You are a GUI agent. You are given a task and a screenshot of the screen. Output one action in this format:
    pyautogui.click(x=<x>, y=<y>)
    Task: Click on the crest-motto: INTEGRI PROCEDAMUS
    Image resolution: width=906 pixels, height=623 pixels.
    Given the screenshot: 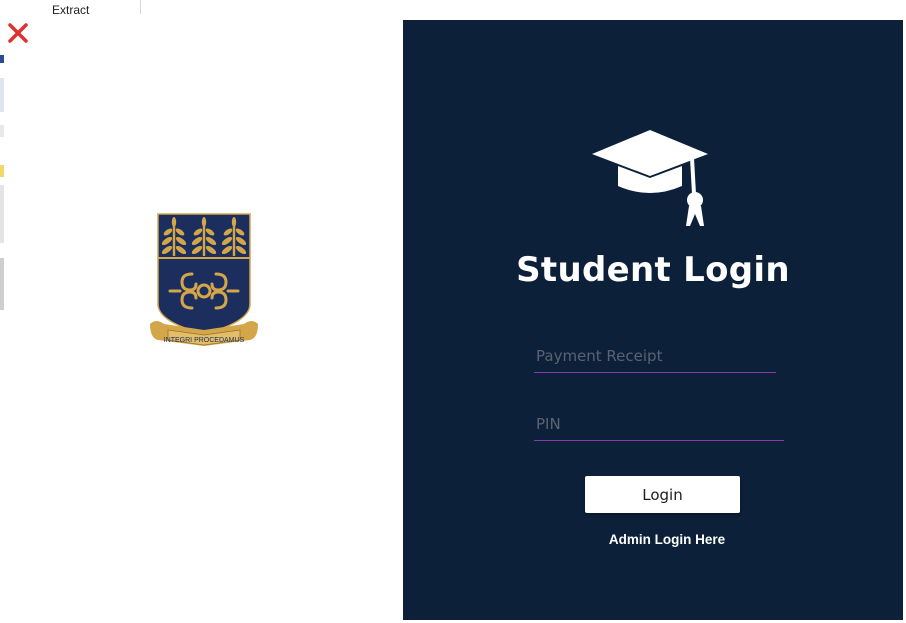 What is the action you would take?
    pyautogui.click(x=204, y=340)
    